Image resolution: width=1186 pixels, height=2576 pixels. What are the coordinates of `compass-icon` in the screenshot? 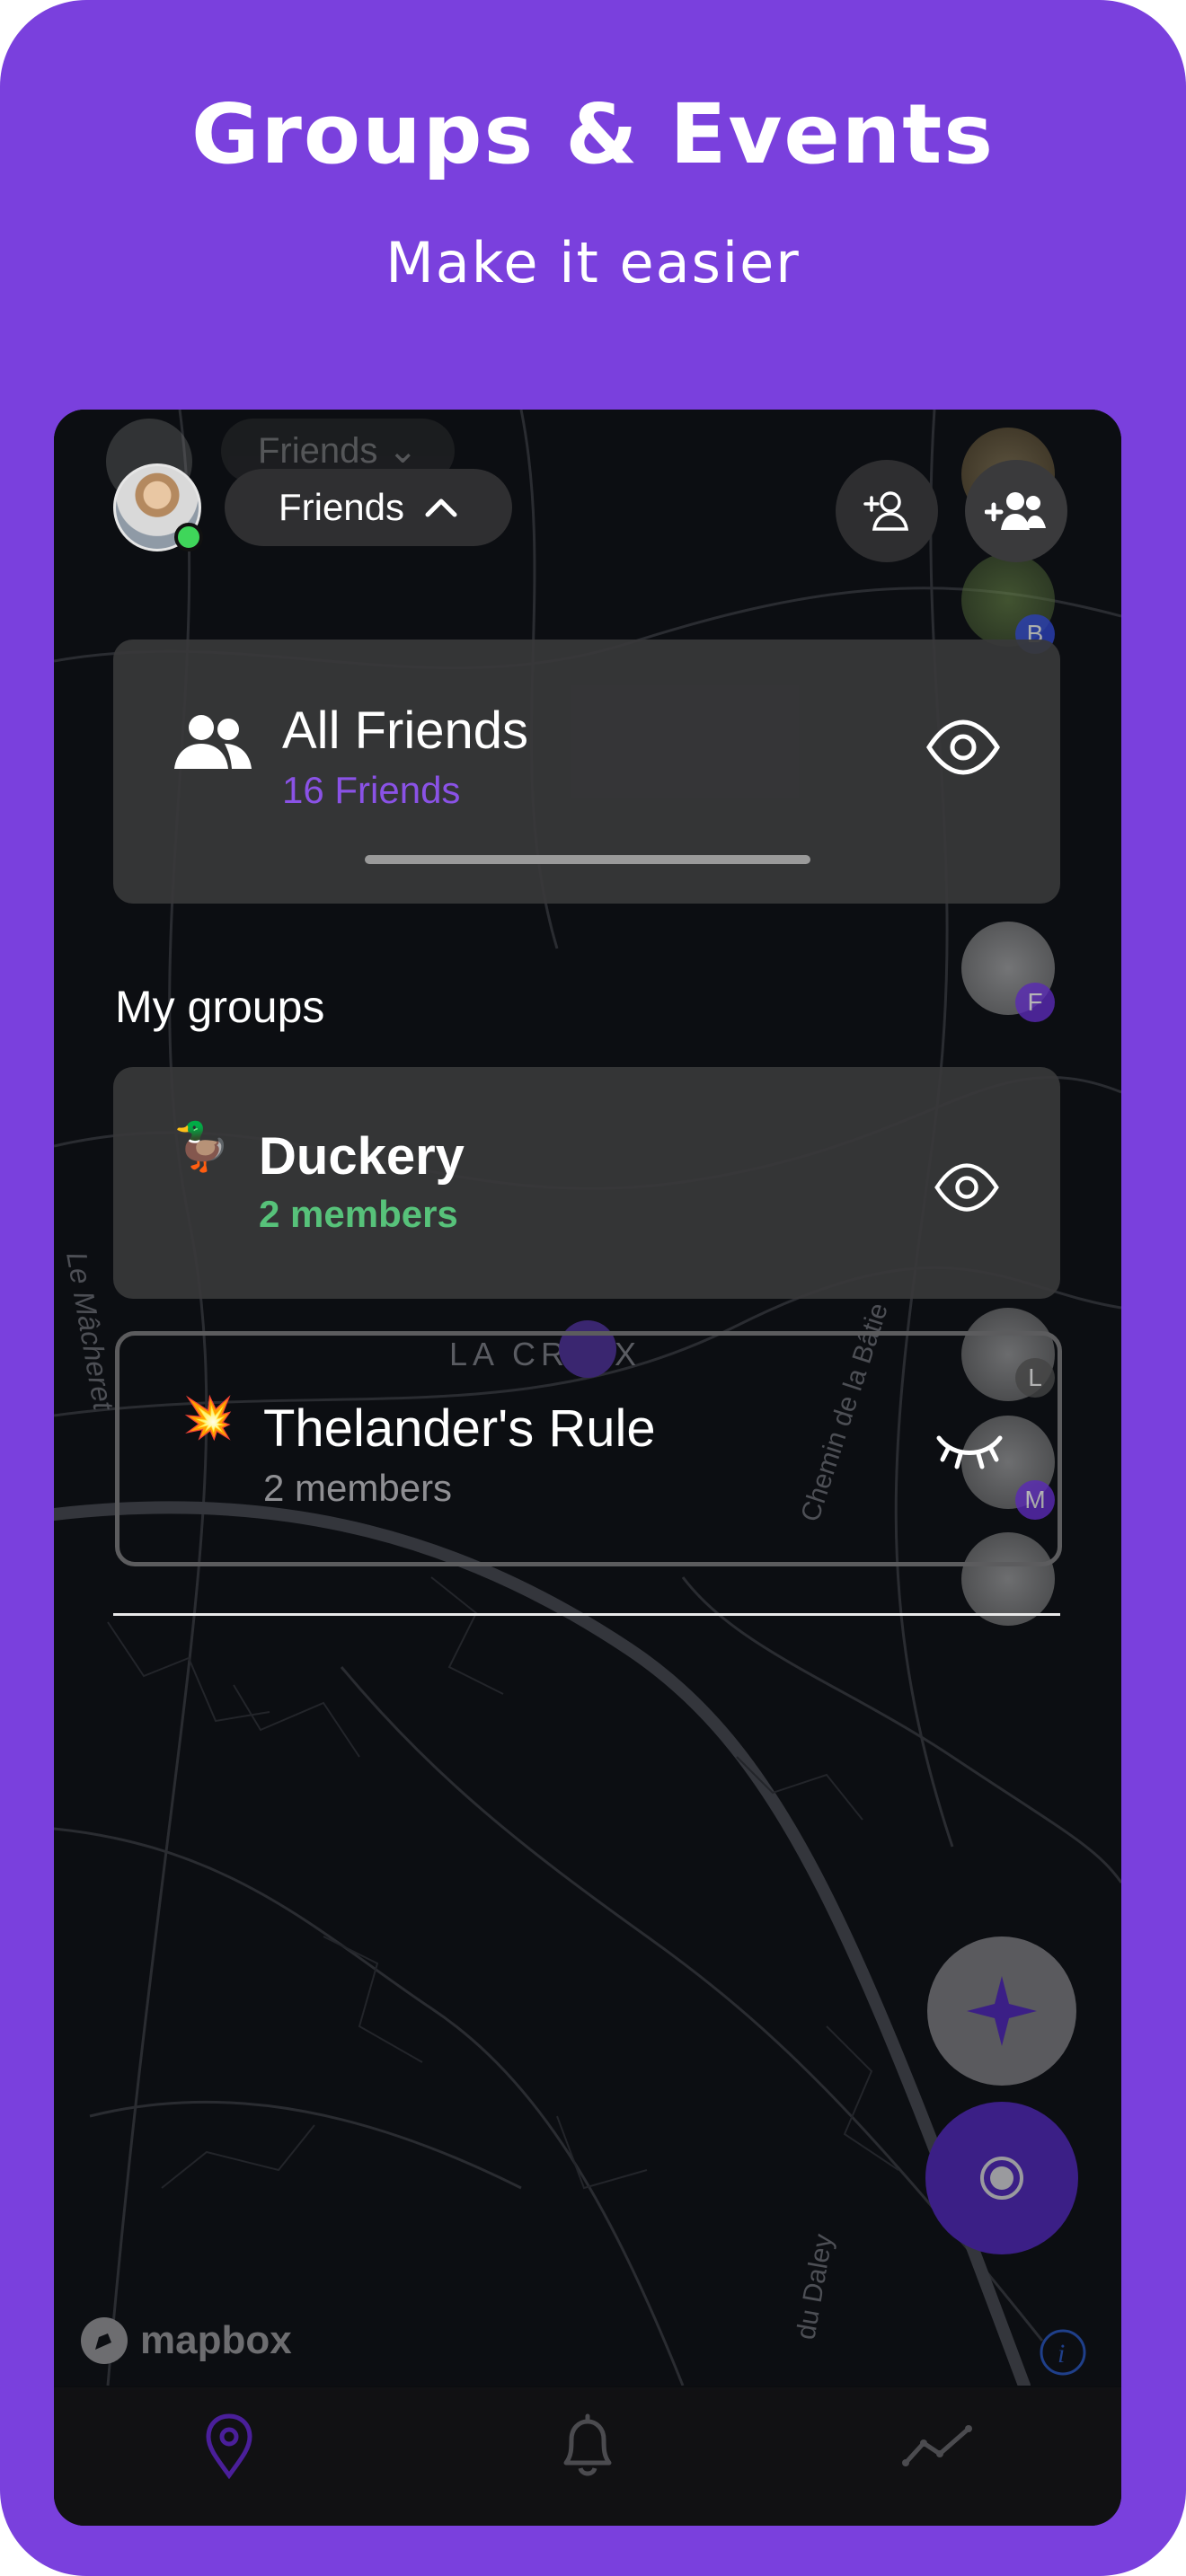 It's located at (1002, 2011).